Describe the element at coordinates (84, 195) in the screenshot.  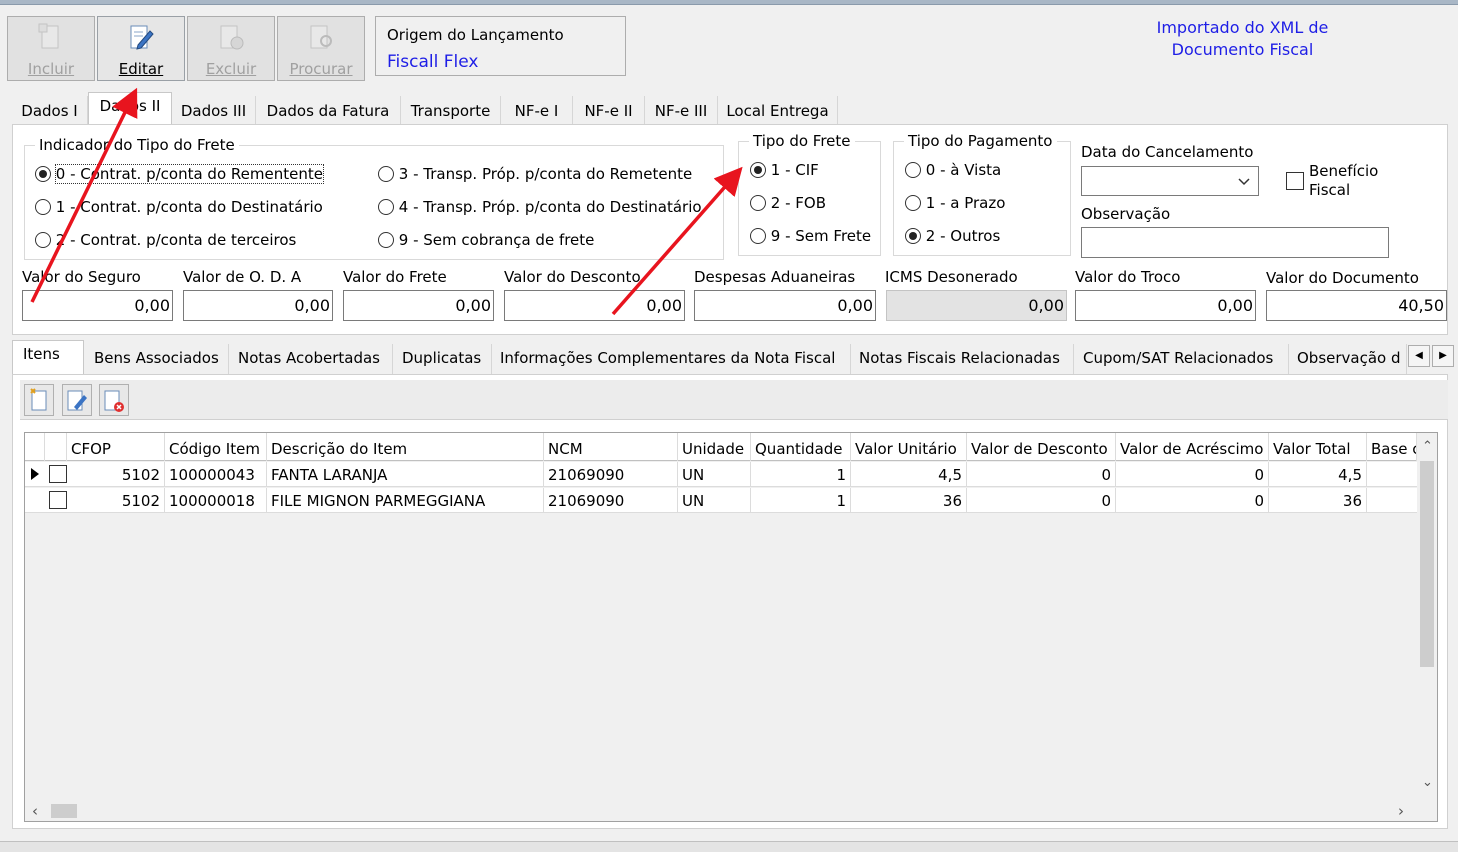
I see `annotation-arrow-to-editar` at that location.